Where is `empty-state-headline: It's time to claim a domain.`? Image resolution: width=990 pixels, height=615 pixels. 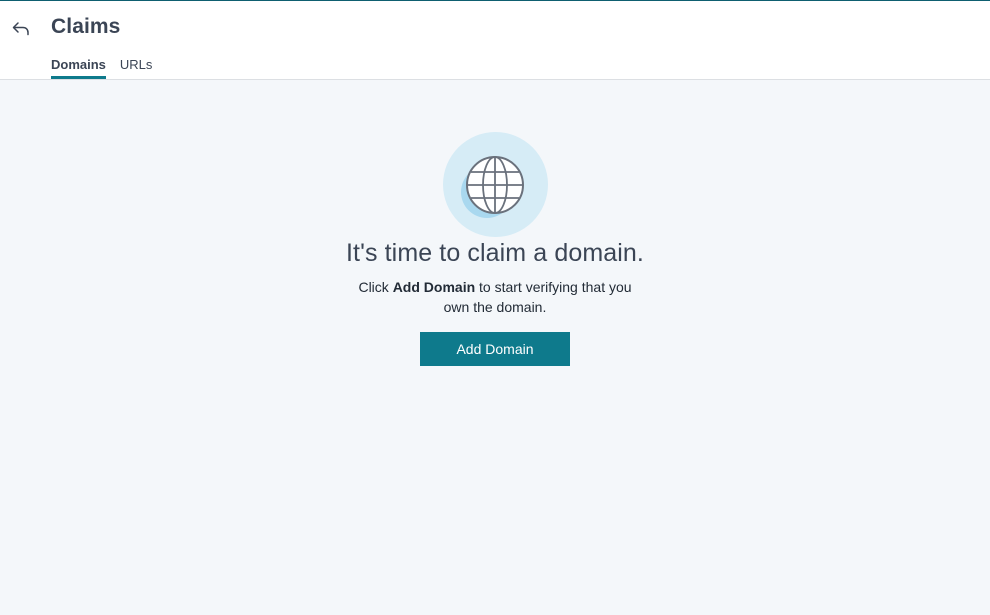 empty-state-headline: It's time to claim a domain. is located at coordinates (495, 253).